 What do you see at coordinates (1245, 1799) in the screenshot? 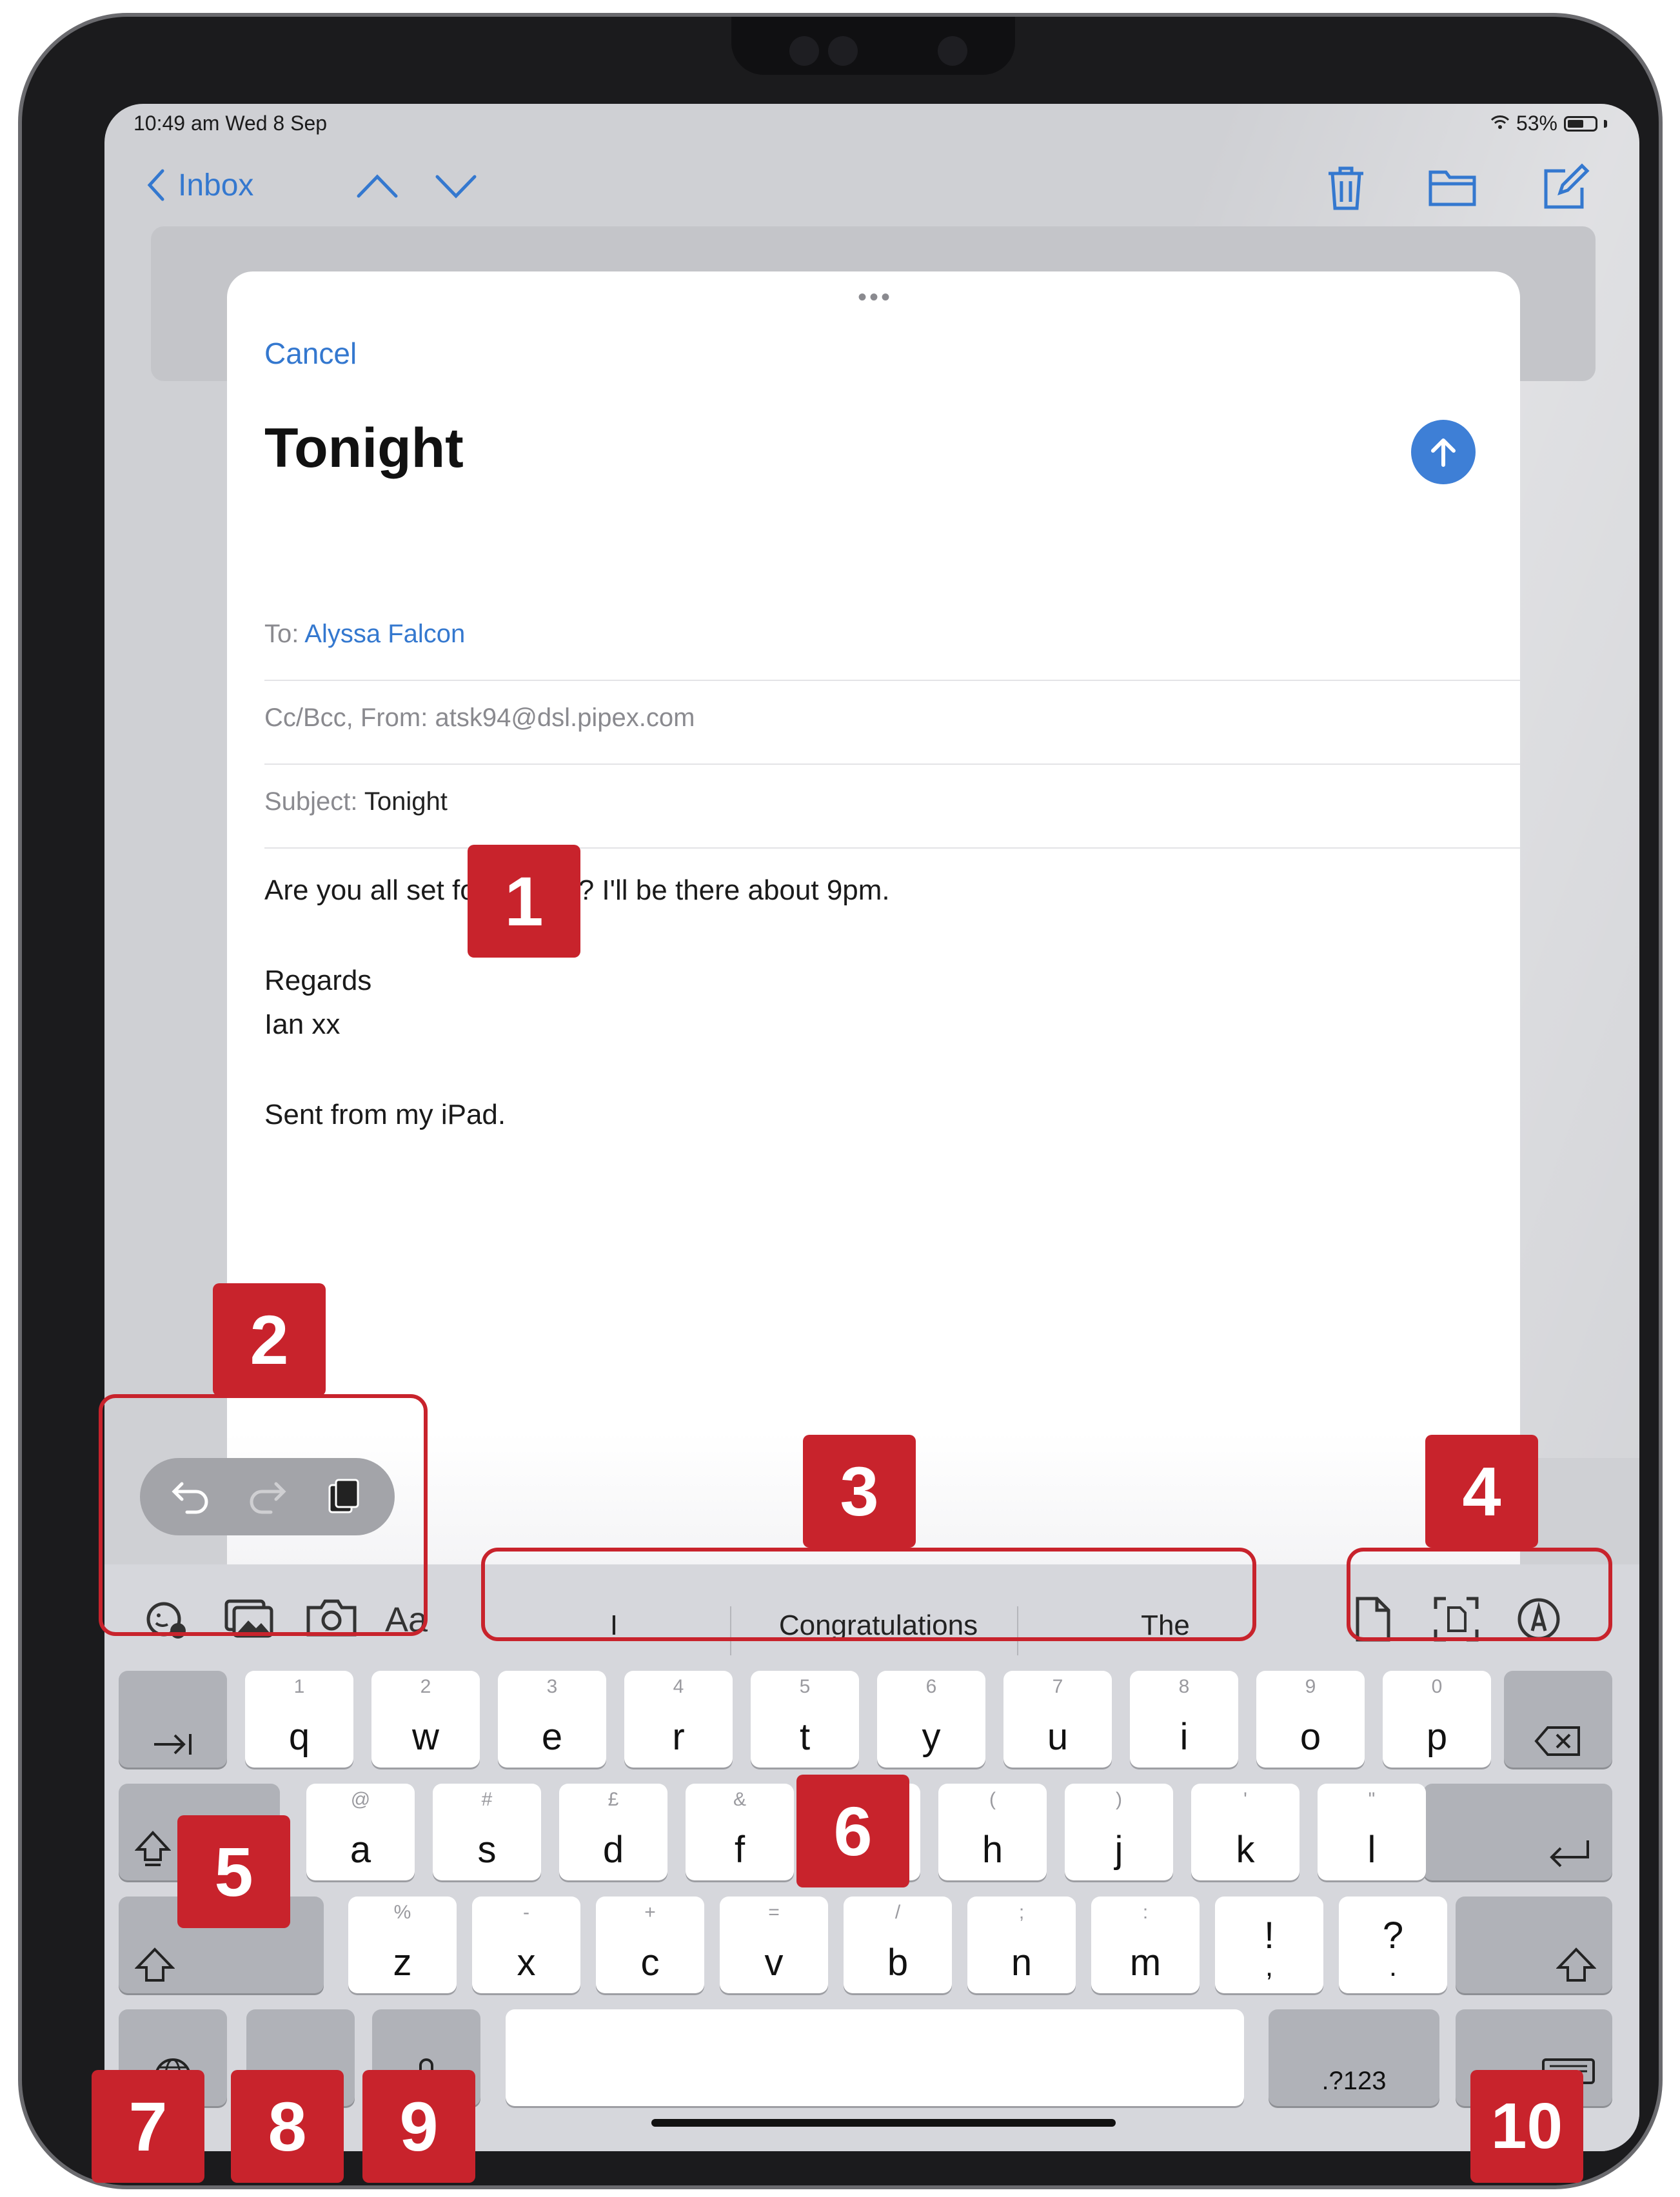
I see `key-alt-label: '` at bounding box center [1245, 1799].